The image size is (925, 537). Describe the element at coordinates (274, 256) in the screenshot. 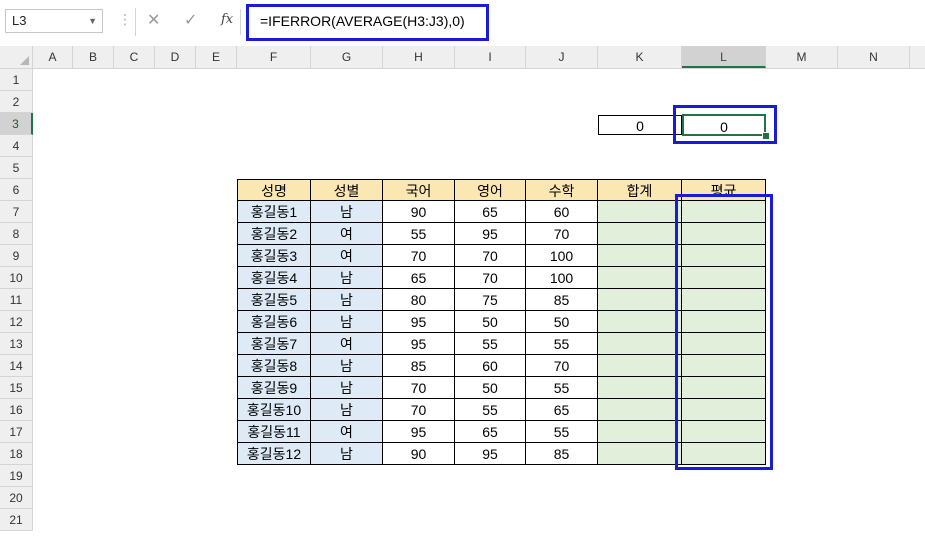

I see `table-cell: 홍길동3` at that location.